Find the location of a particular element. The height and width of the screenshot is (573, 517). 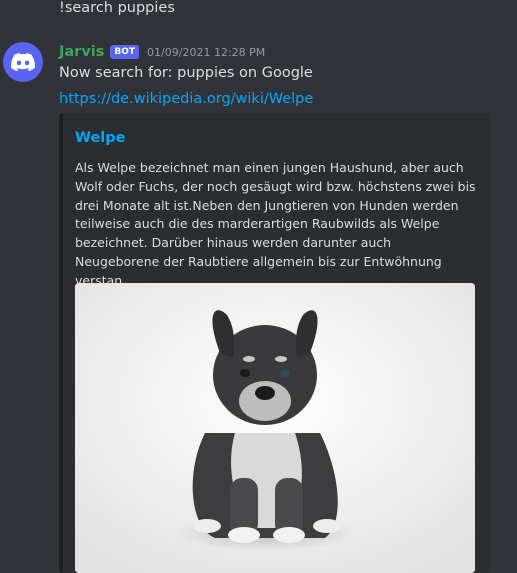

username: Jarvis is located at coordinates (81, 52).